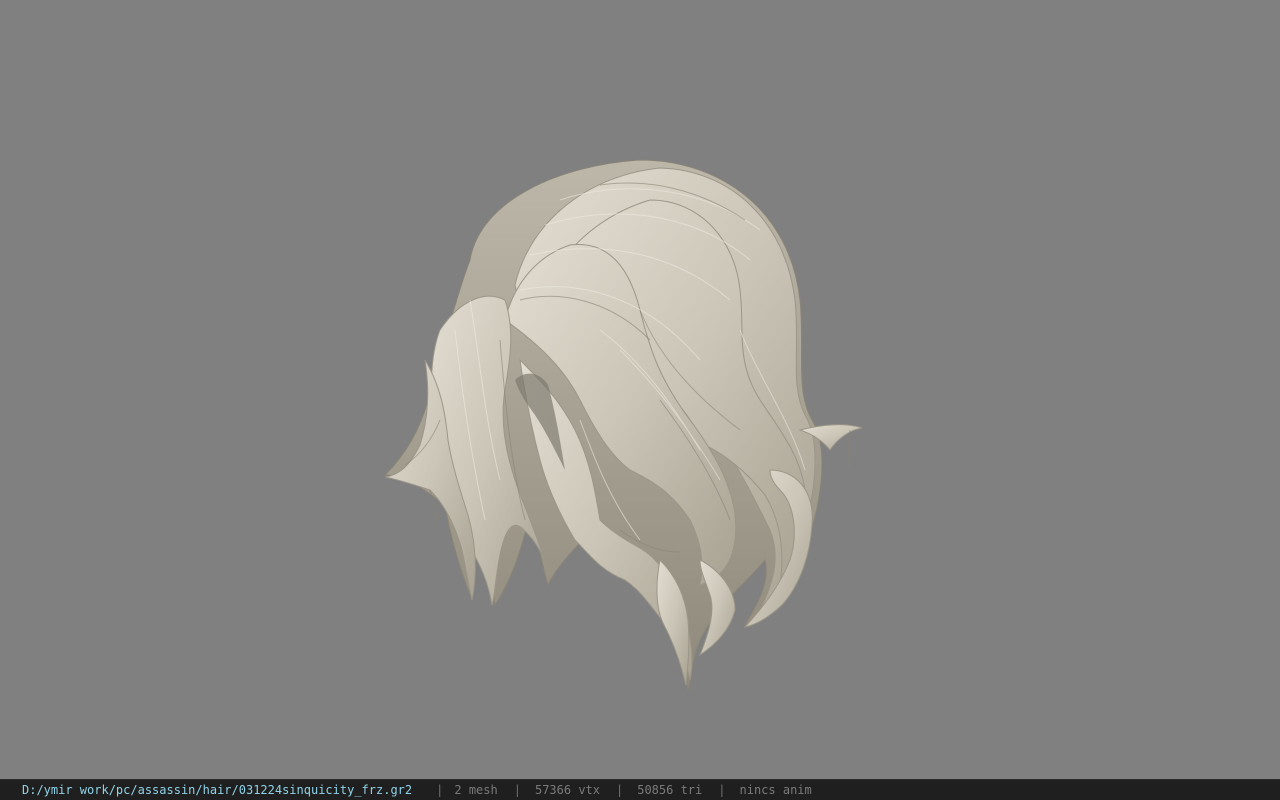 This screenshot has width=1280, height=800. Describe the element at coordinates (567, 790) in the screenshot. I see `vertex-count-label: 57366 vtx` at that location.